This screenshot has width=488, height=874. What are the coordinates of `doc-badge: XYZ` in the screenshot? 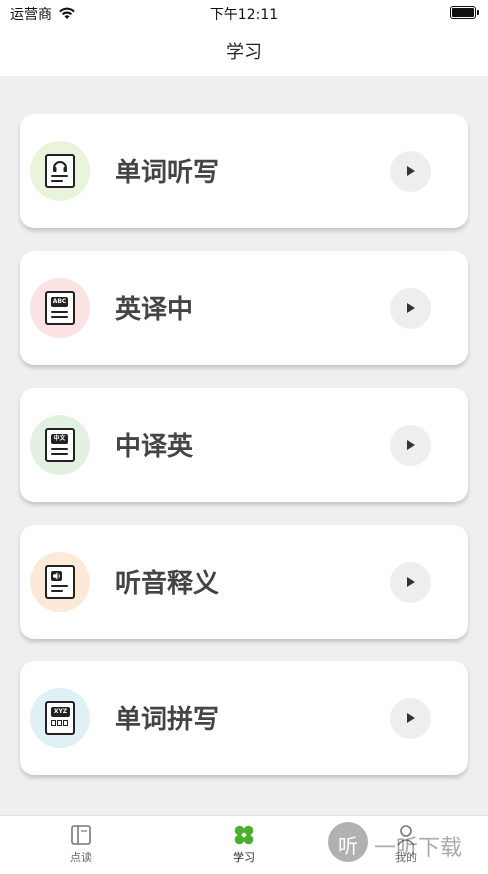 It's located at (60, 712).